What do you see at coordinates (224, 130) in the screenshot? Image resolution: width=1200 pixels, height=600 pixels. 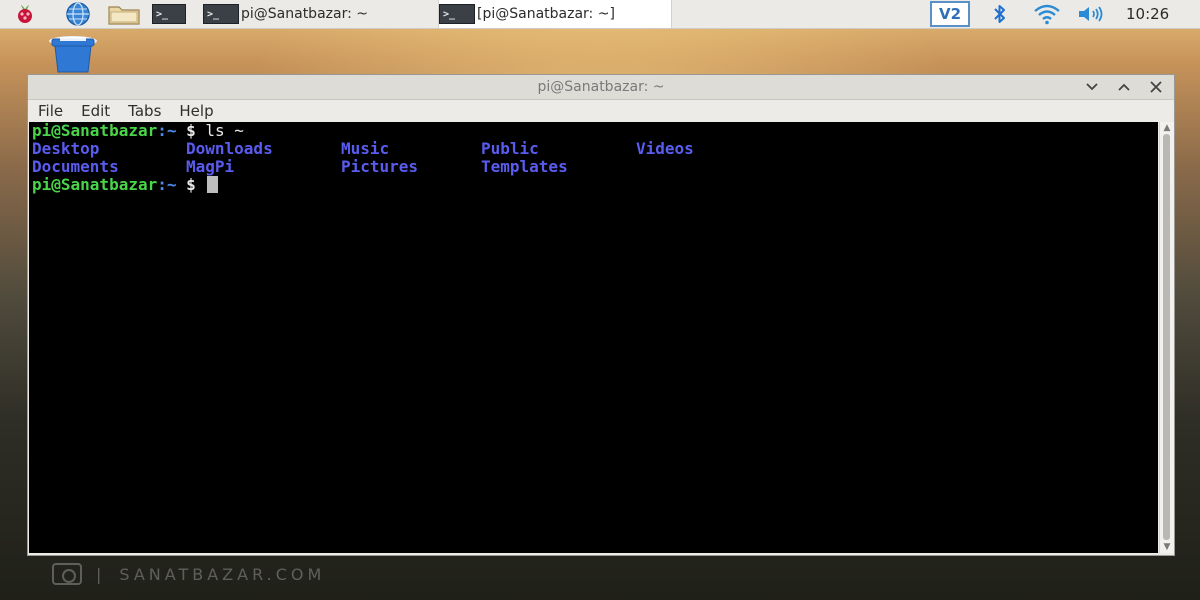 I see `command-text: ls ~` at bounding box center [224, 130].